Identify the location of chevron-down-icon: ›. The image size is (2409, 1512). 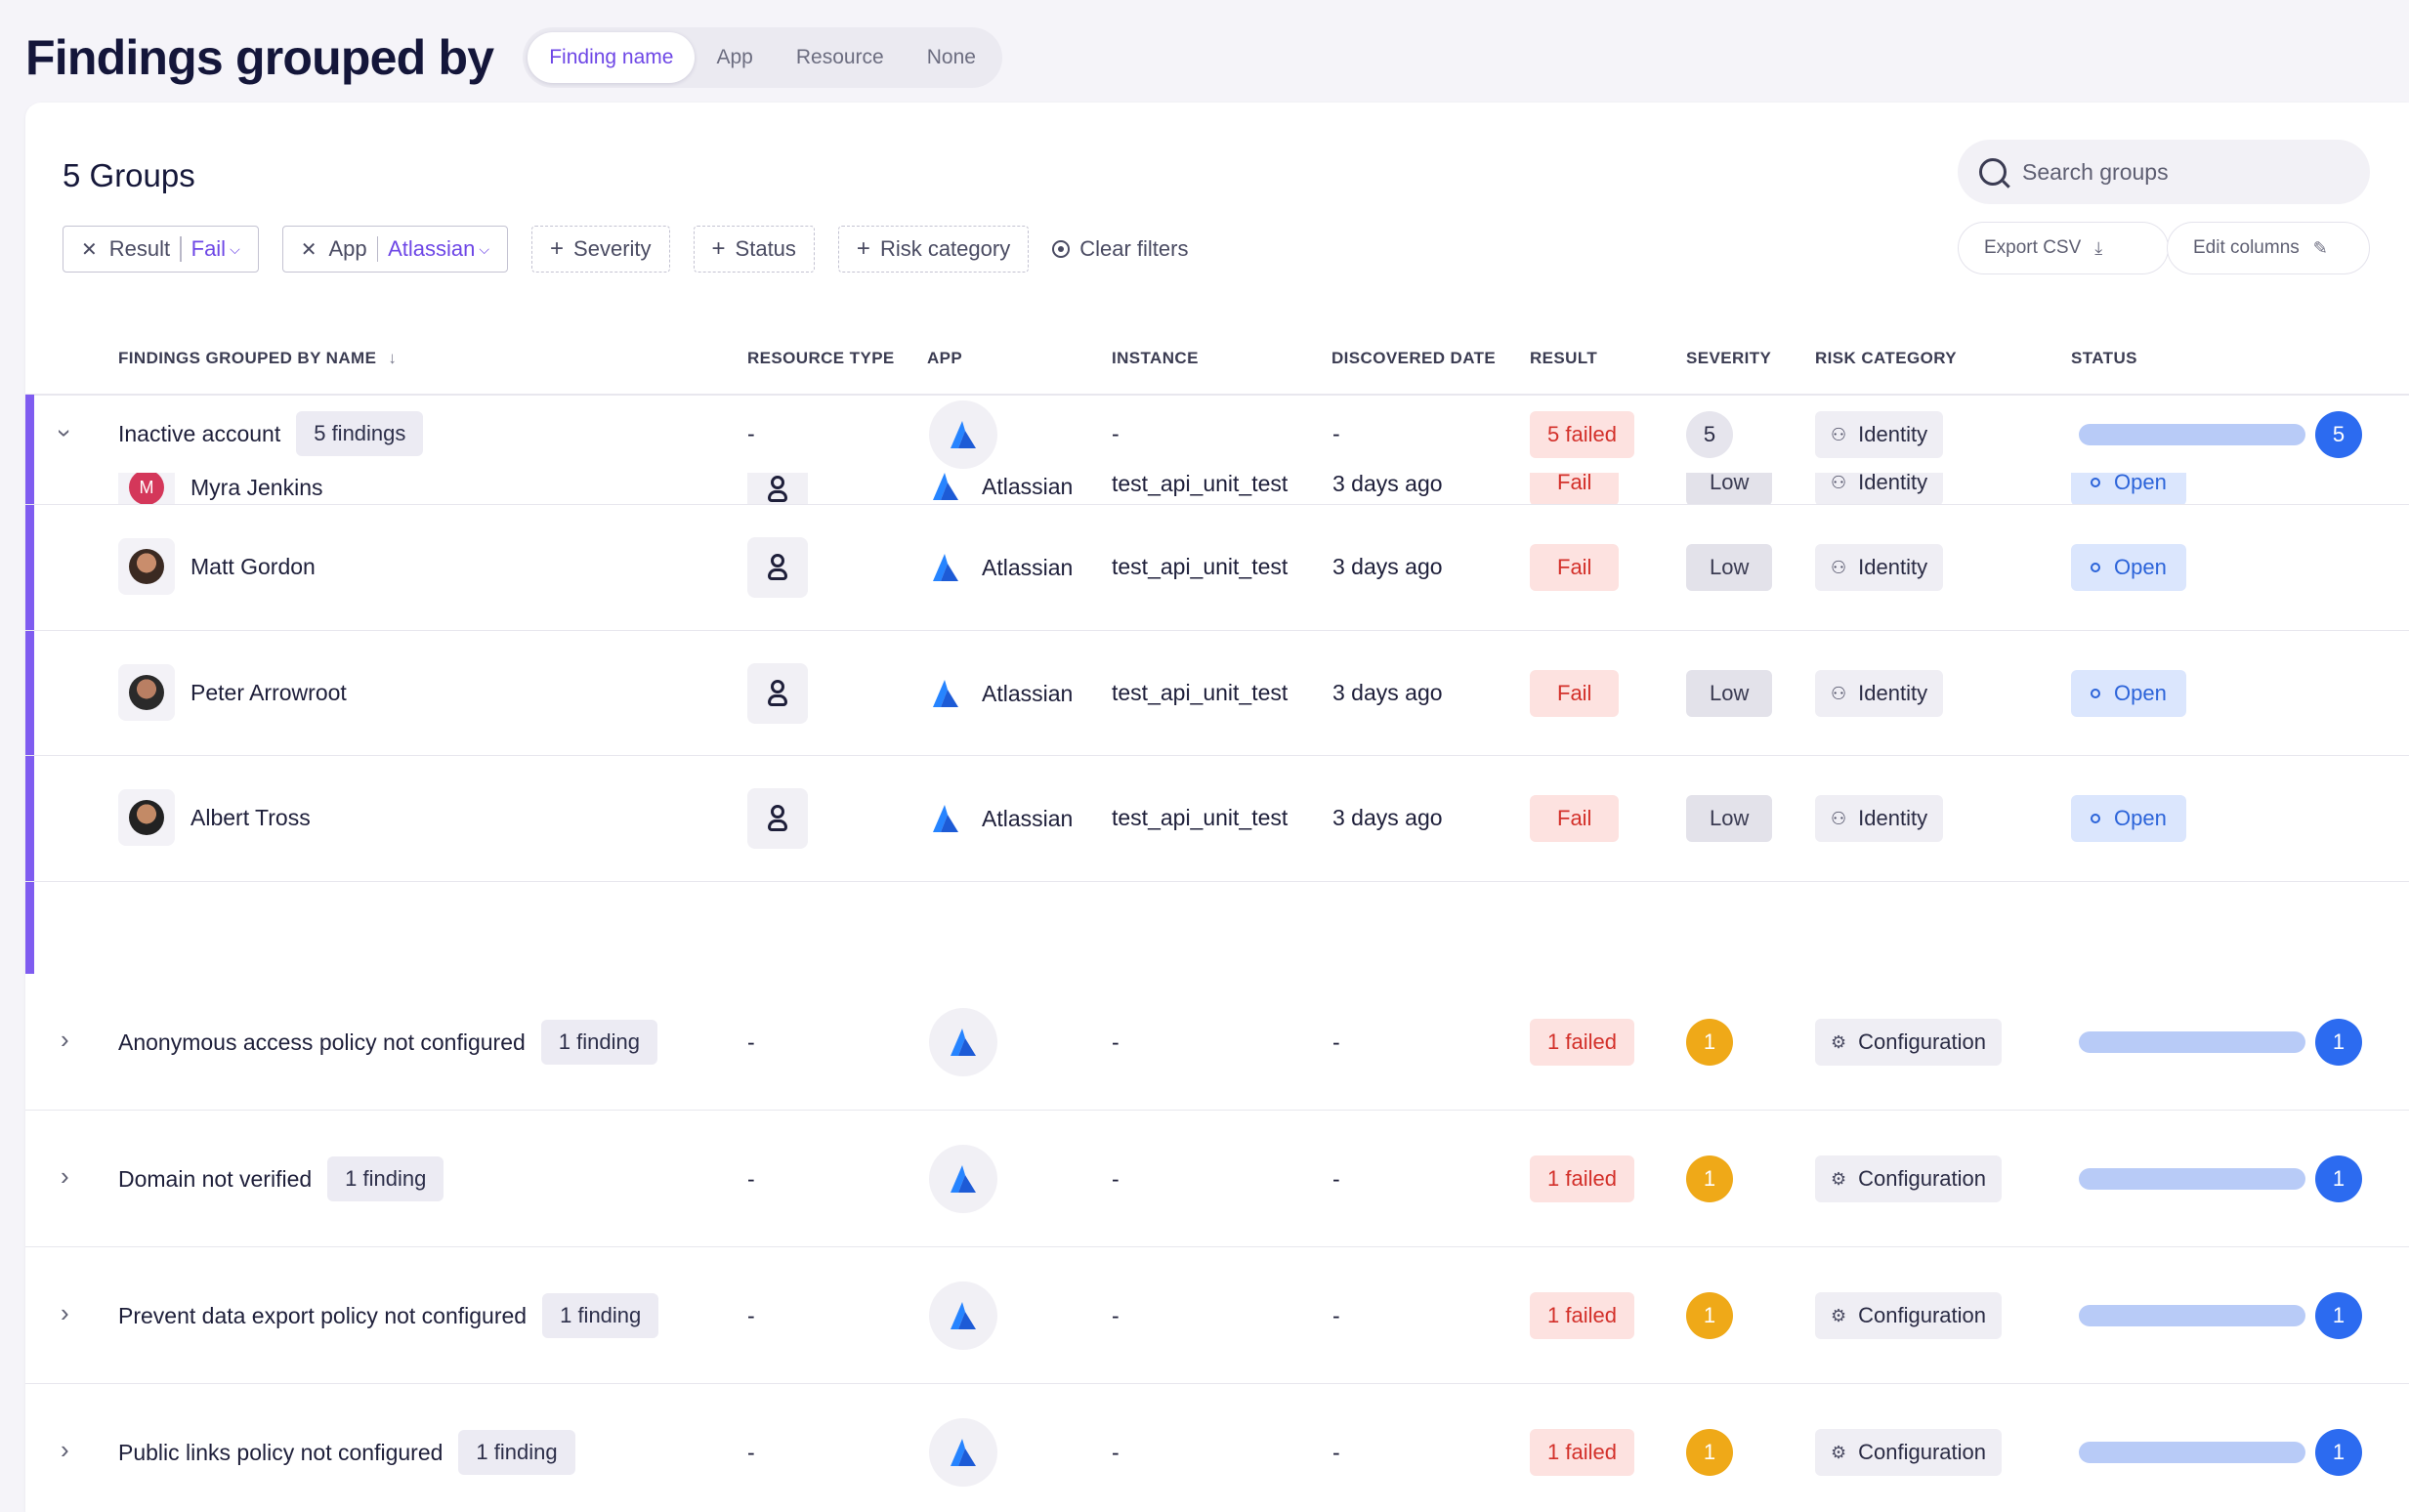
(65, 433).